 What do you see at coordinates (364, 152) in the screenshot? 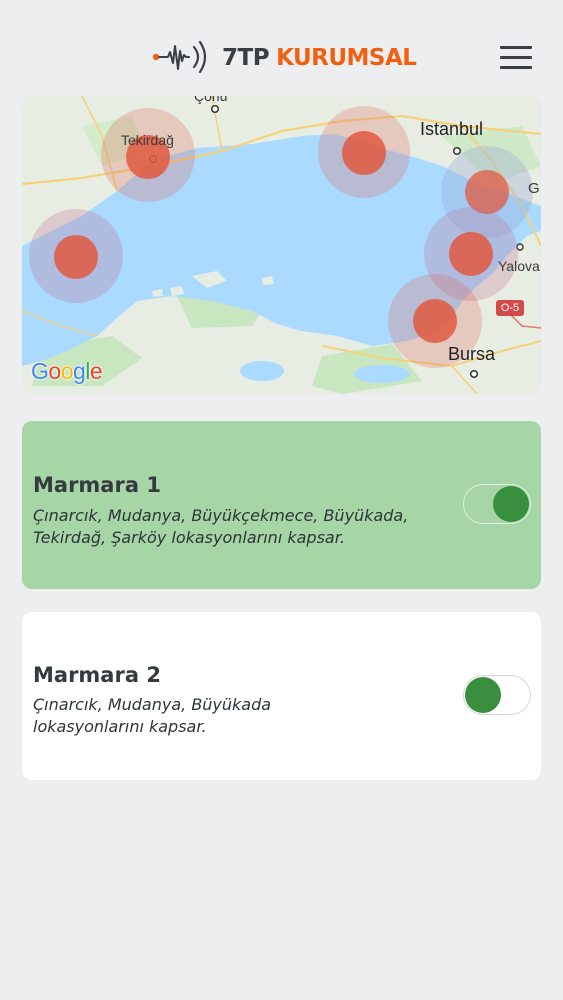
I see `marker-buyukcekmece` at bounding box center [364, 152].